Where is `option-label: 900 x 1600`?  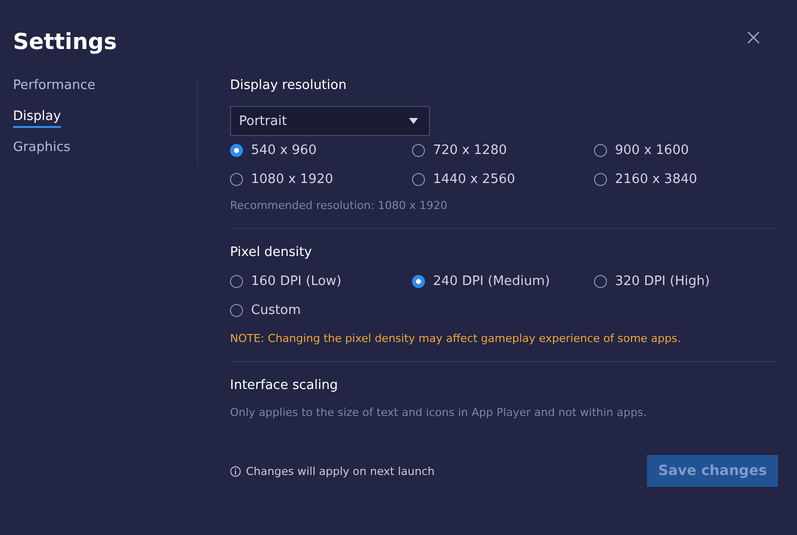 option-label: 900 x 1600 is located at coordinates (652, 150).